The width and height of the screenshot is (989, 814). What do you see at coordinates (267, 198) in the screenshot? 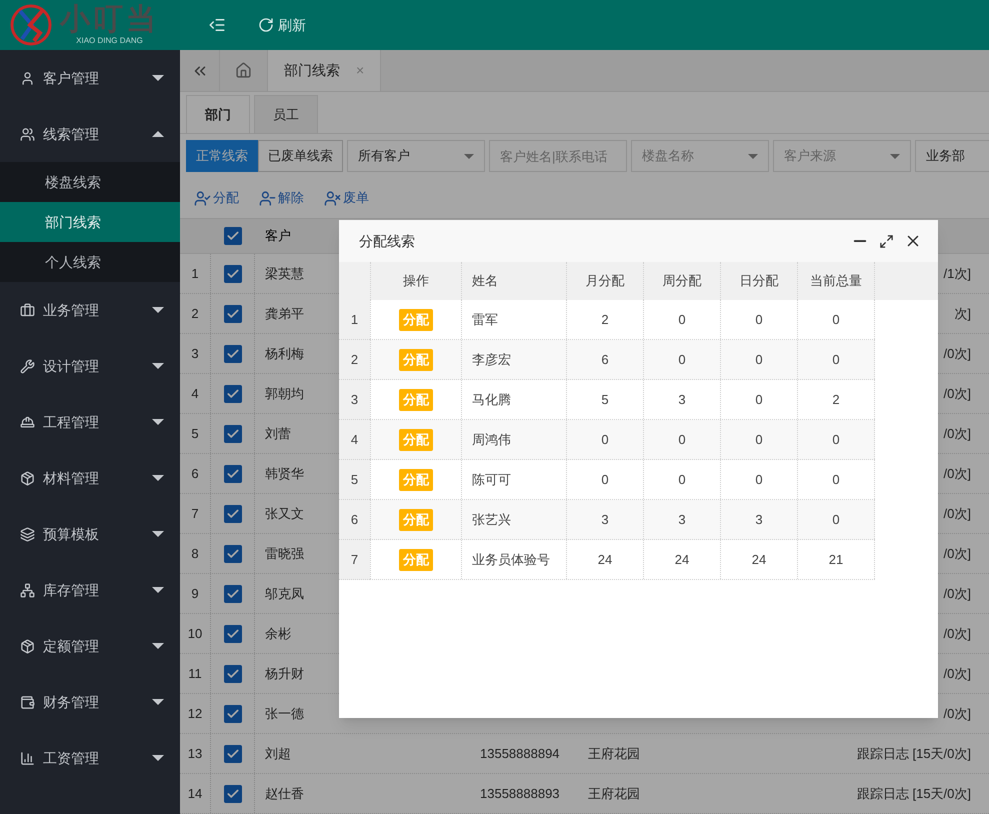
I see `user-action-icon` at bounding box center [267, 198].